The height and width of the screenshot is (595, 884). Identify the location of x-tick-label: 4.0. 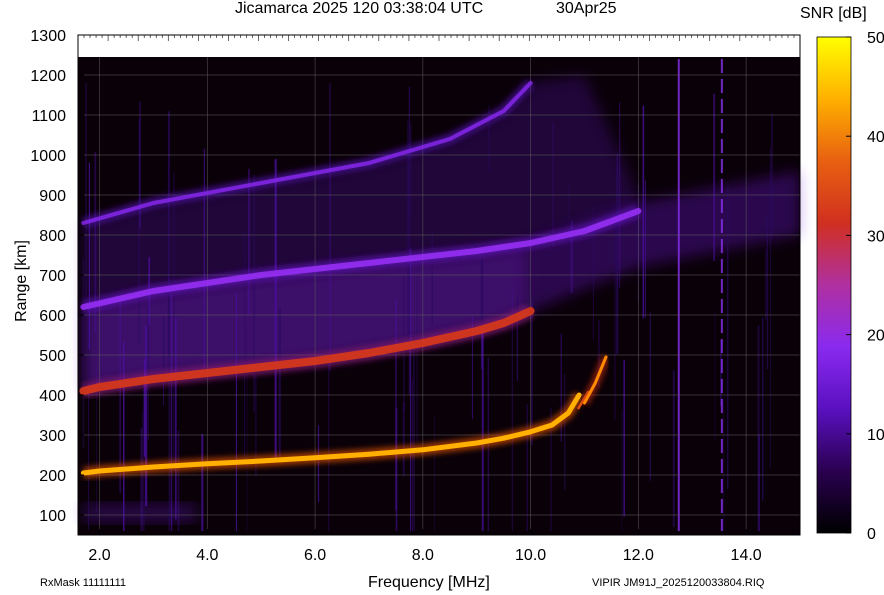
(207, 555).